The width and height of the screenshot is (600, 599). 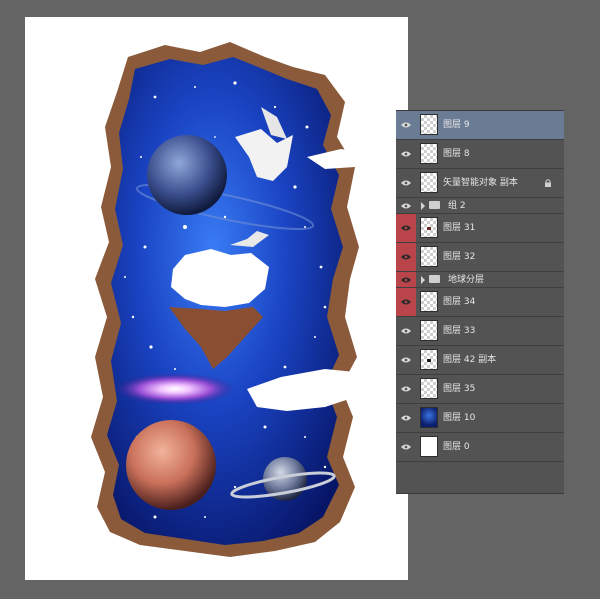 What do you see at coordinates (459, 302) in the screenshot?
I see `layer-name: 图层 34` at bounding box center [459, 302].